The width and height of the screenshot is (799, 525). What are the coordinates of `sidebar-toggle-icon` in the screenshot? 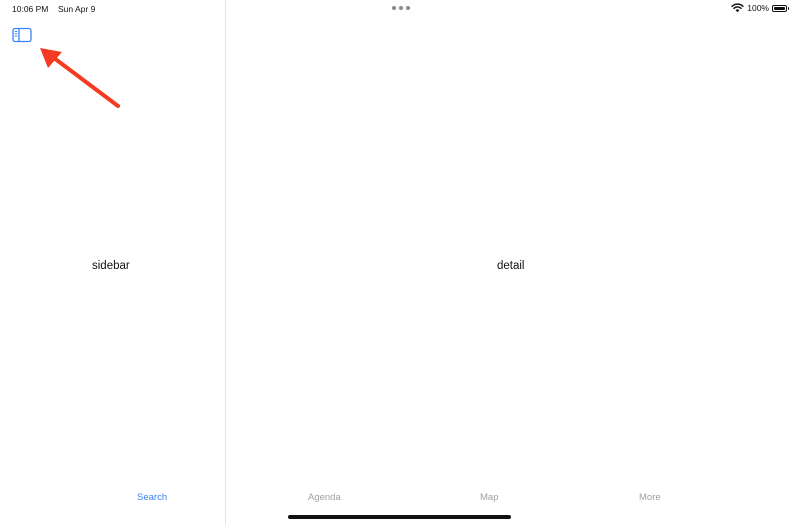 It's located at (22, 35).